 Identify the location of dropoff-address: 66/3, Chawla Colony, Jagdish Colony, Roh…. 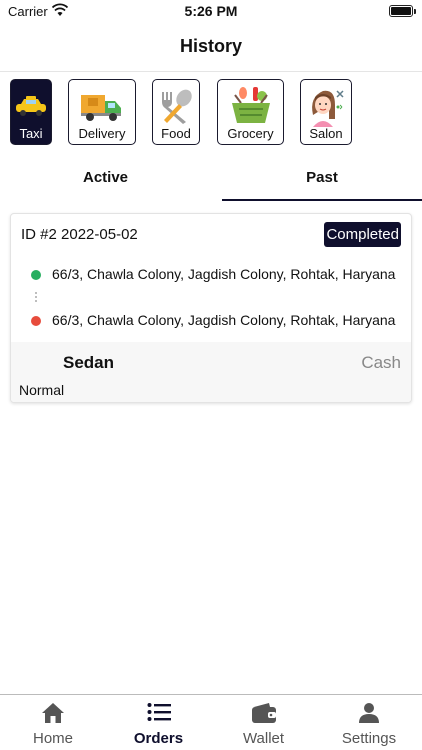
(224, 320).